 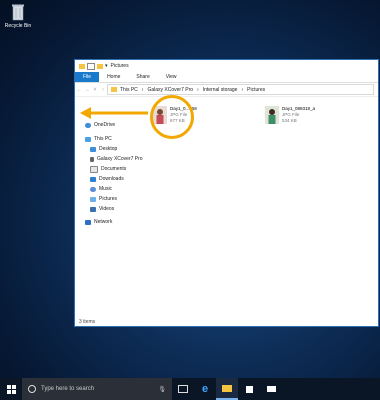 What do you see at coordinates (114, 222) in the screenshot?
I see `nav-item-network: Network` at bounding box center [114, 222].